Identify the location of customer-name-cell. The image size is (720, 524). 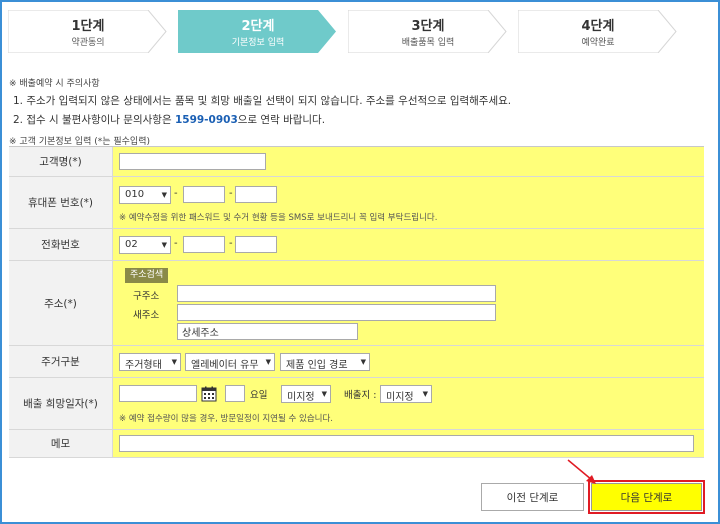
(408, 161).